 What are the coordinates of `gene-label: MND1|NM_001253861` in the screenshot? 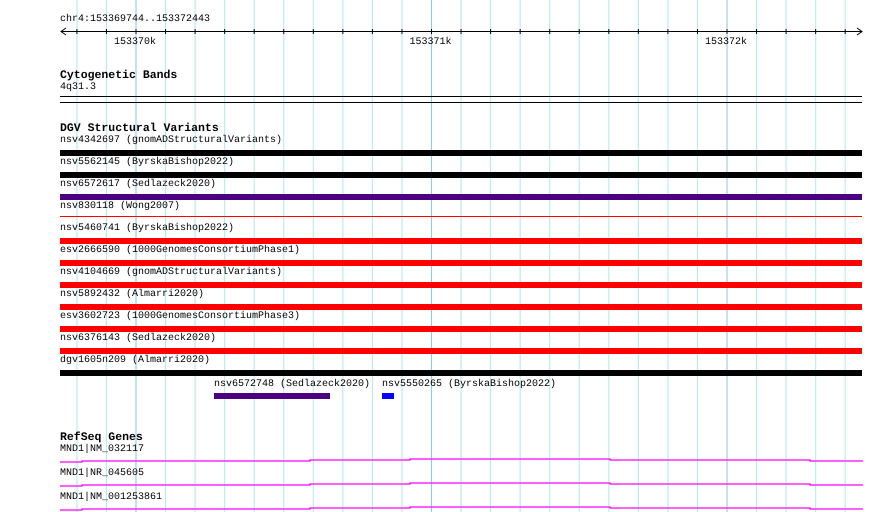 It's located at (111, 498).